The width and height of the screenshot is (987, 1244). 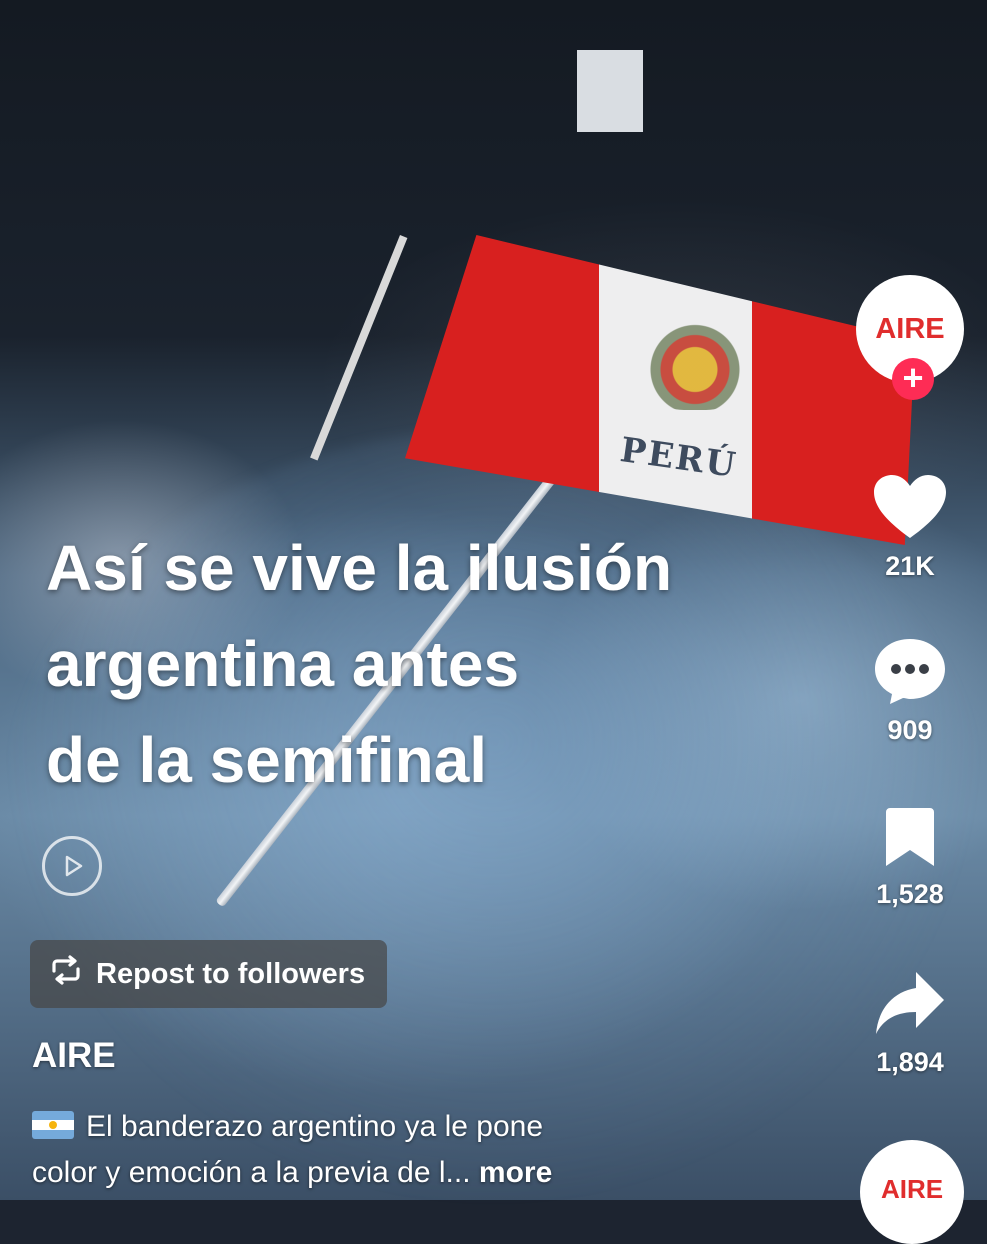 I want to click on play-icon, so click(x=72, y=866).